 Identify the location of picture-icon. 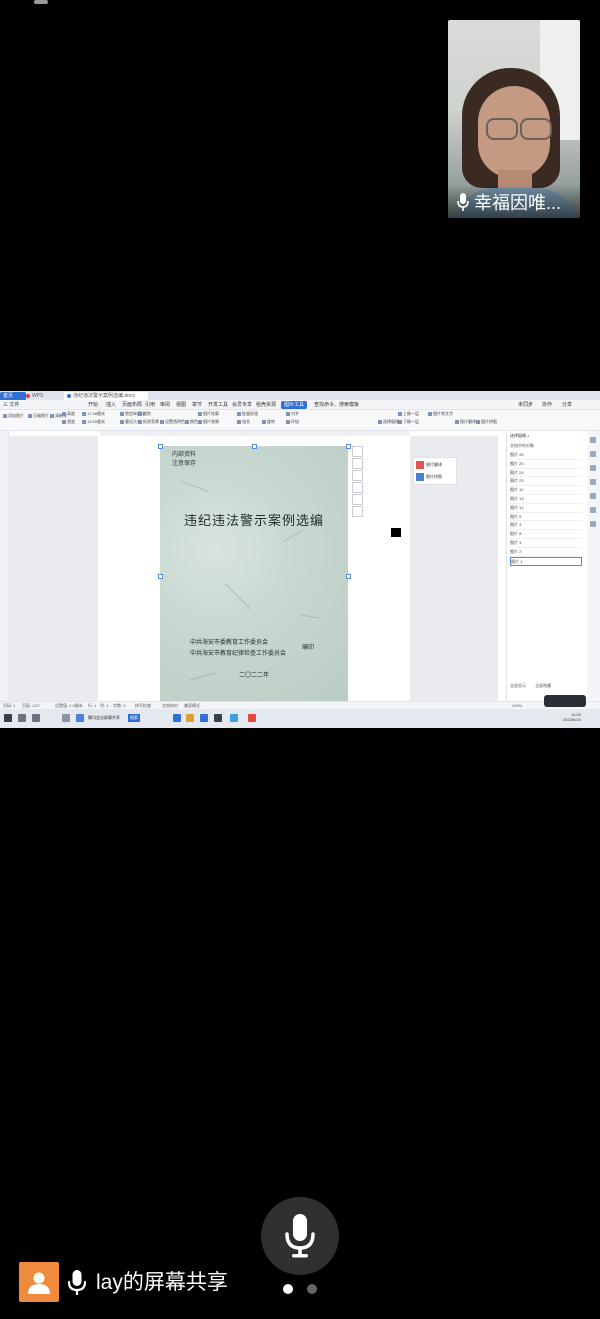
(357, 499).